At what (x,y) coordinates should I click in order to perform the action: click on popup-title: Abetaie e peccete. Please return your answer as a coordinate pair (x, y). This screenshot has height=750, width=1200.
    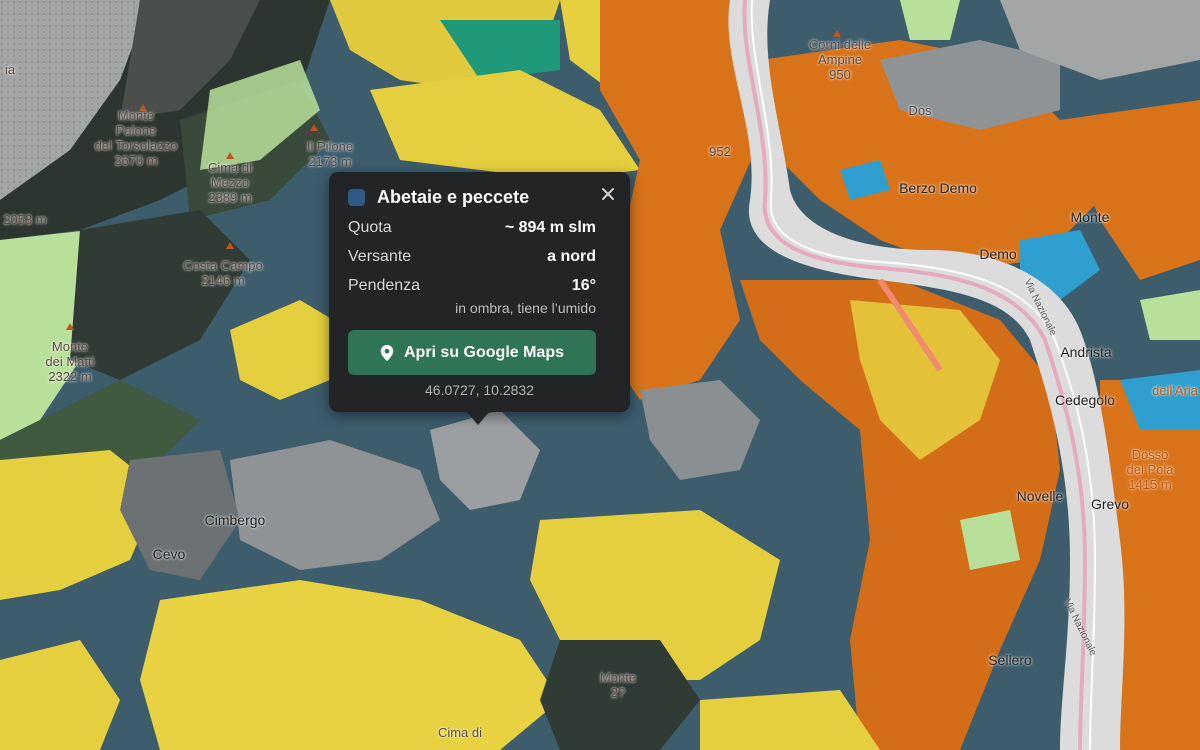
    Looking at the image, I should click on (453, 197).